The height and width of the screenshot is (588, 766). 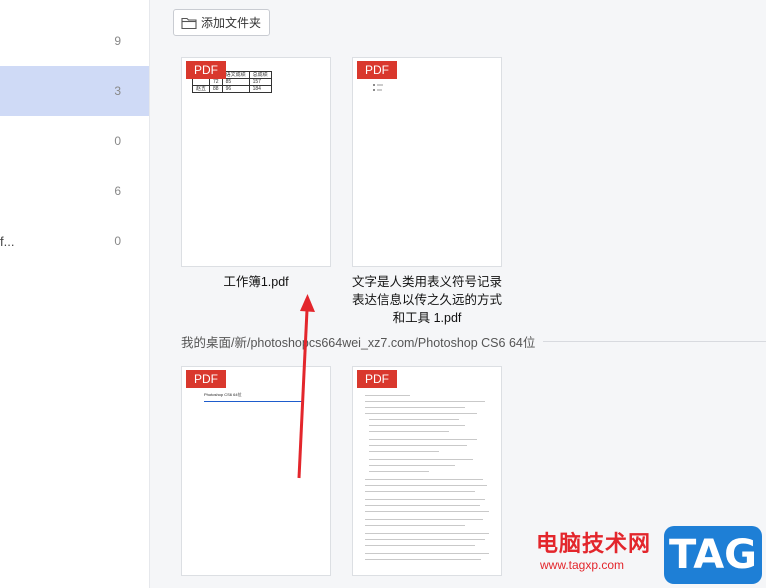 I want to click on table-cell: 总成绩, so click(x=260, y=75).